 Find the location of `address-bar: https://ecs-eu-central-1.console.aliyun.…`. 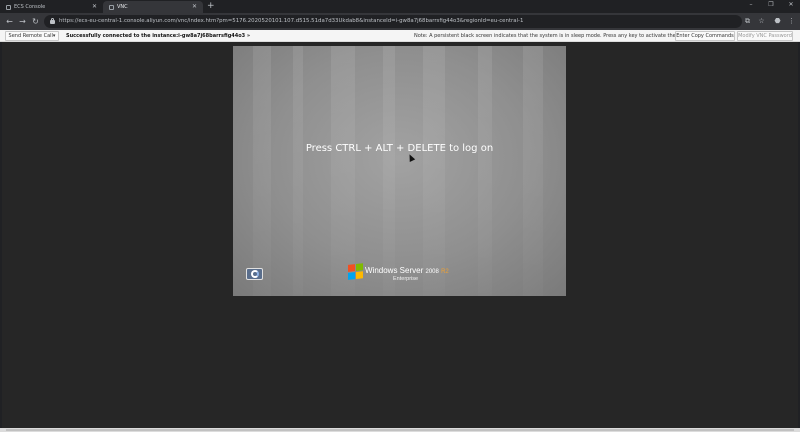

address-bar: https://ecs-eu-central-1.console.aliyun.… is located at coordinates (404, 21).